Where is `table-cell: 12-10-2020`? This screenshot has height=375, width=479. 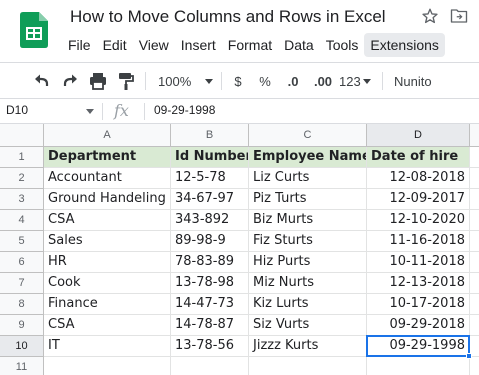
table-cell: 12-10-2020 is located at coordinates (418, 220).